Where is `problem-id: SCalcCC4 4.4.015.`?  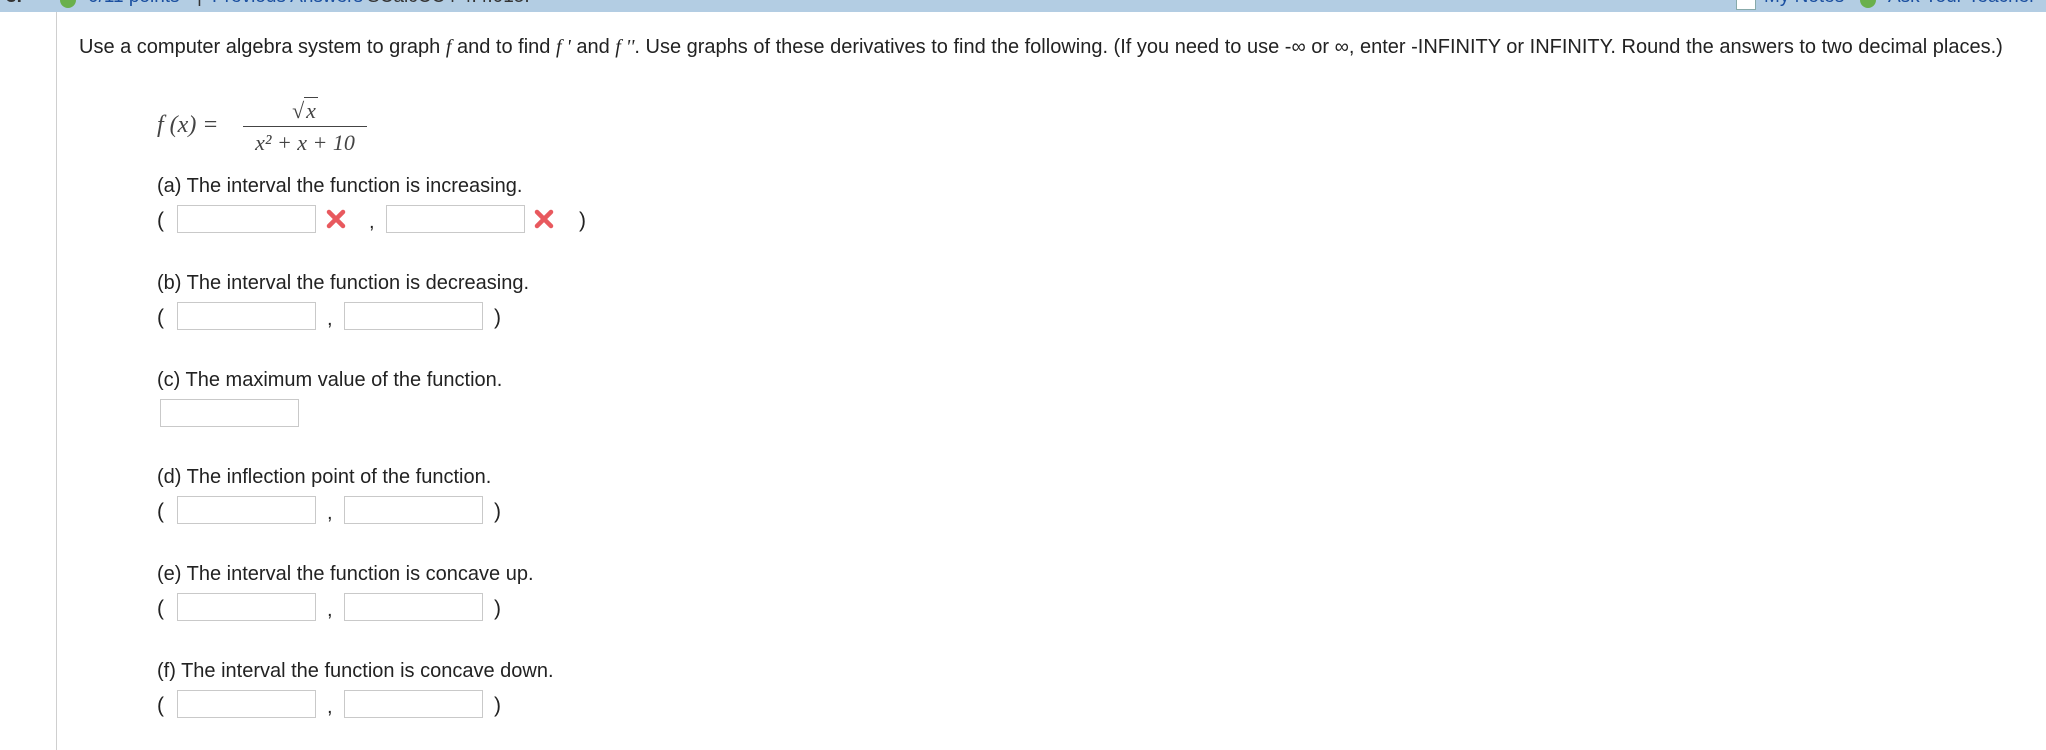
problem-id: SCalcCC4 4.4.015. is located at coordinates (448, 4).